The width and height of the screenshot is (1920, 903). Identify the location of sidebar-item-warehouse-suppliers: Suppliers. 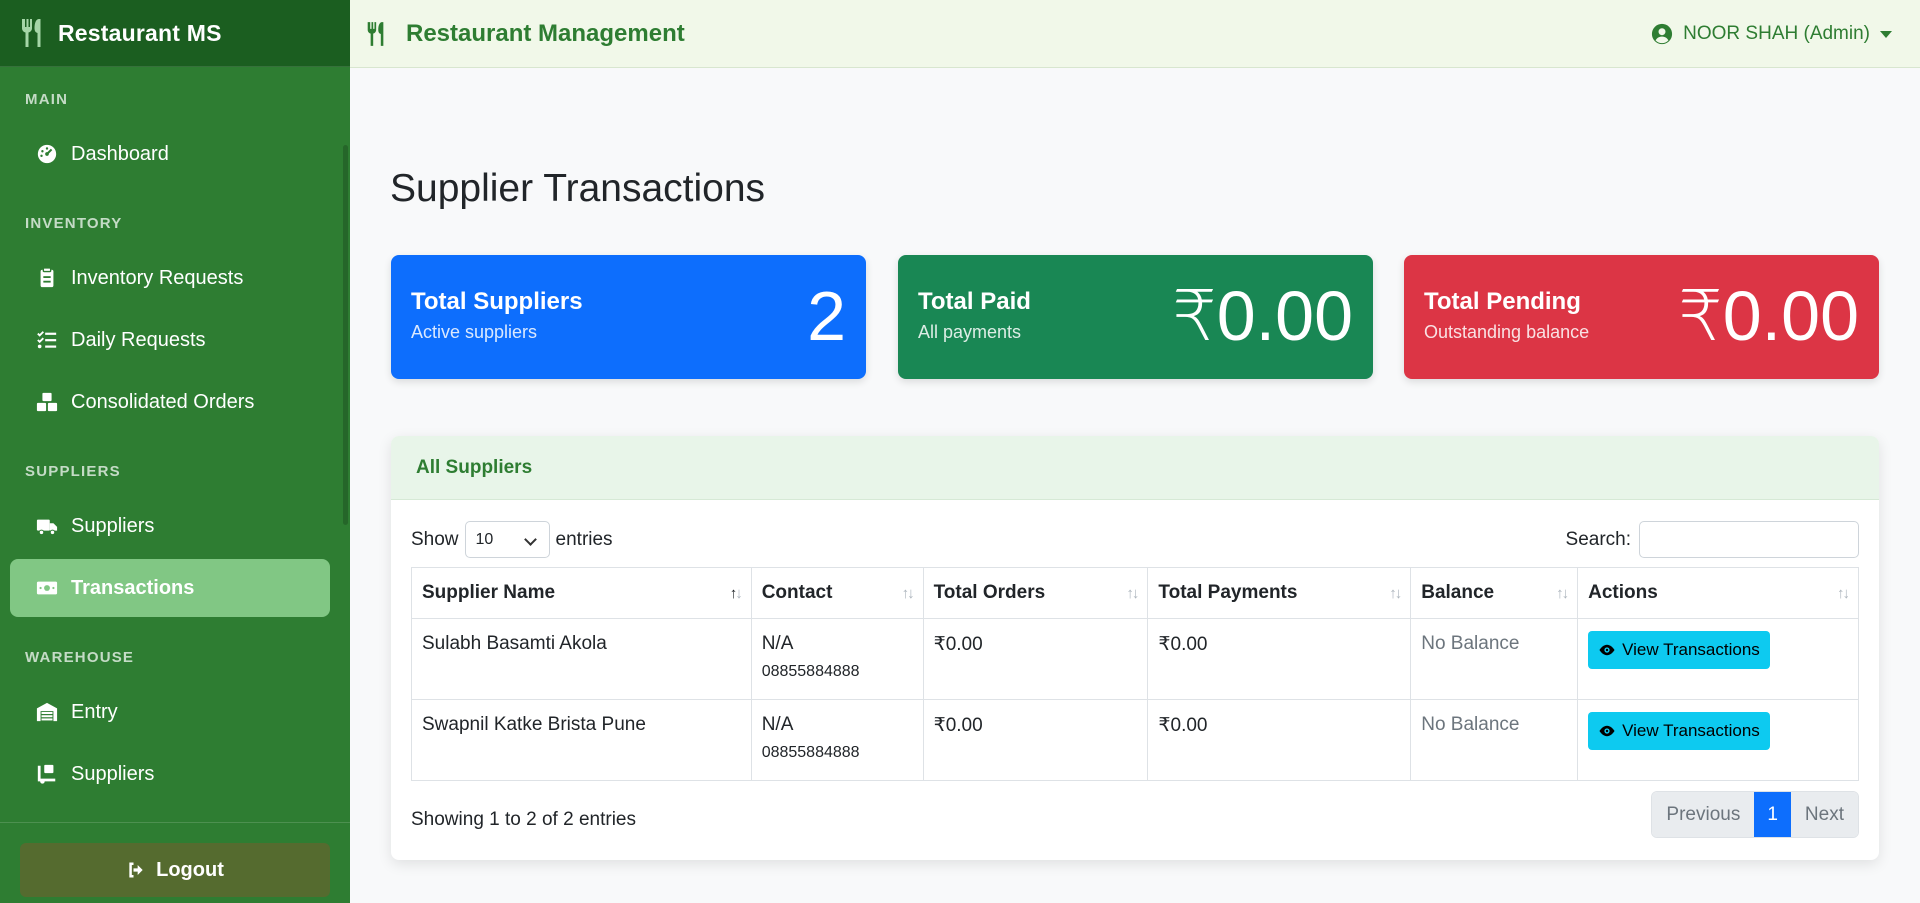
(170, 774).